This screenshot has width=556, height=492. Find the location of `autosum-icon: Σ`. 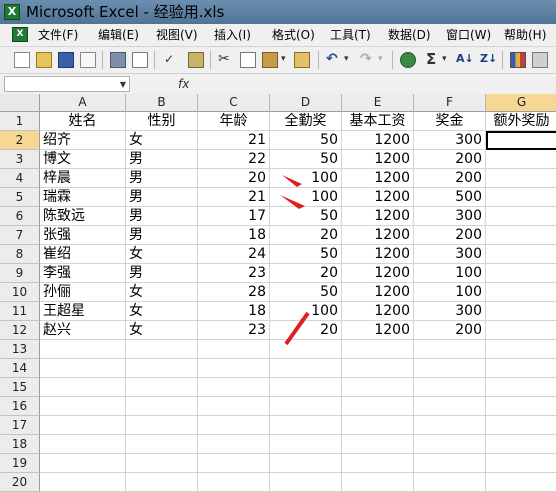

autosum-icon: Σ is located at coordinates (431, 59).